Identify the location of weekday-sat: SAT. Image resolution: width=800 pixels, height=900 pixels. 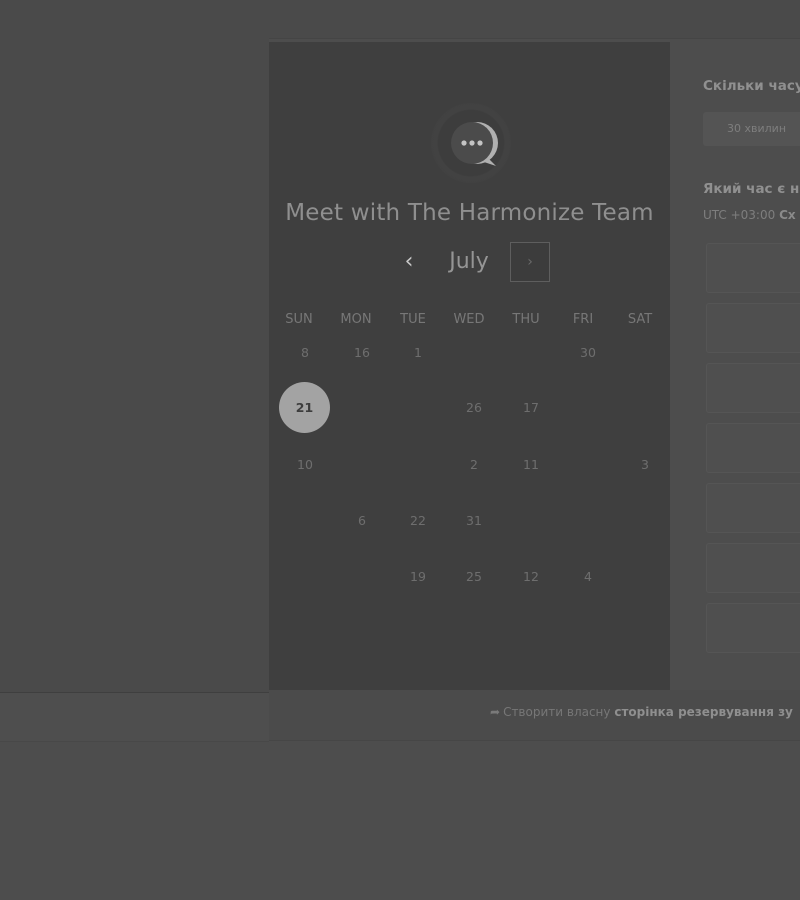
(640, 319).